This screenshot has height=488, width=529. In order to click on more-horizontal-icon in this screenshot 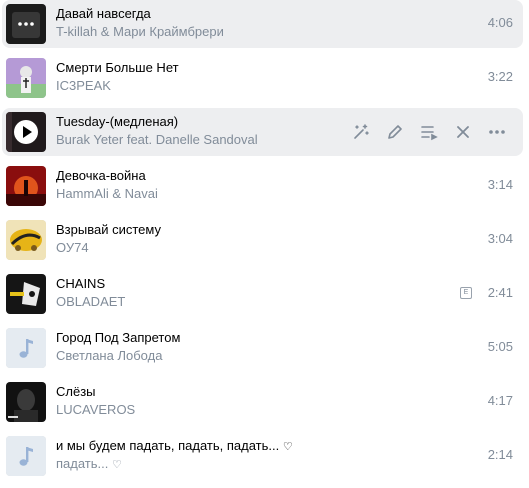, I will do `click(497, 132)`.